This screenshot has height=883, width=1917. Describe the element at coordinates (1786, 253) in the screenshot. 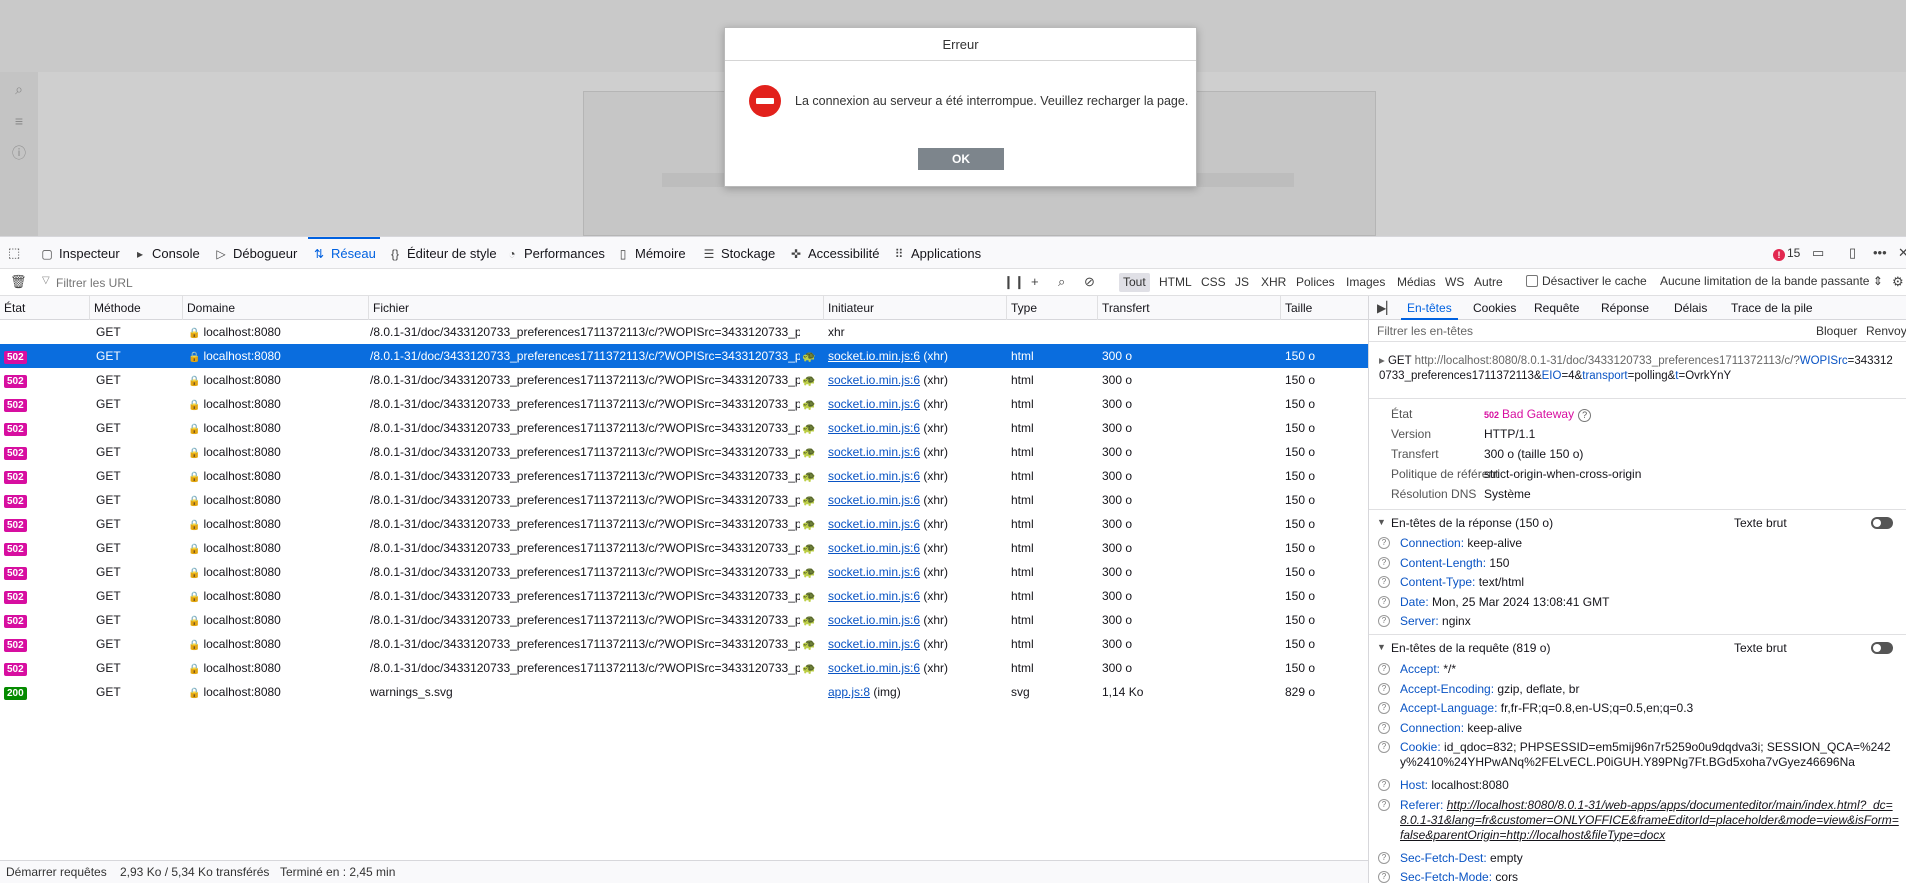

I see `error-count-badge: ! 15` at that location.